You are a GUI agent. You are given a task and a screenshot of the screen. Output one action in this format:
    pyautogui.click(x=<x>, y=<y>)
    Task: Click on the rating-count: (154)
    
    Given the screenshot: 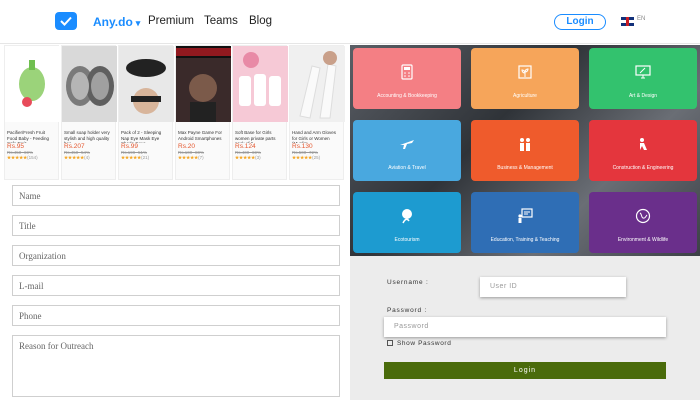 What is the action you would take?
    pyautogui.click(x=32, y=157)
    